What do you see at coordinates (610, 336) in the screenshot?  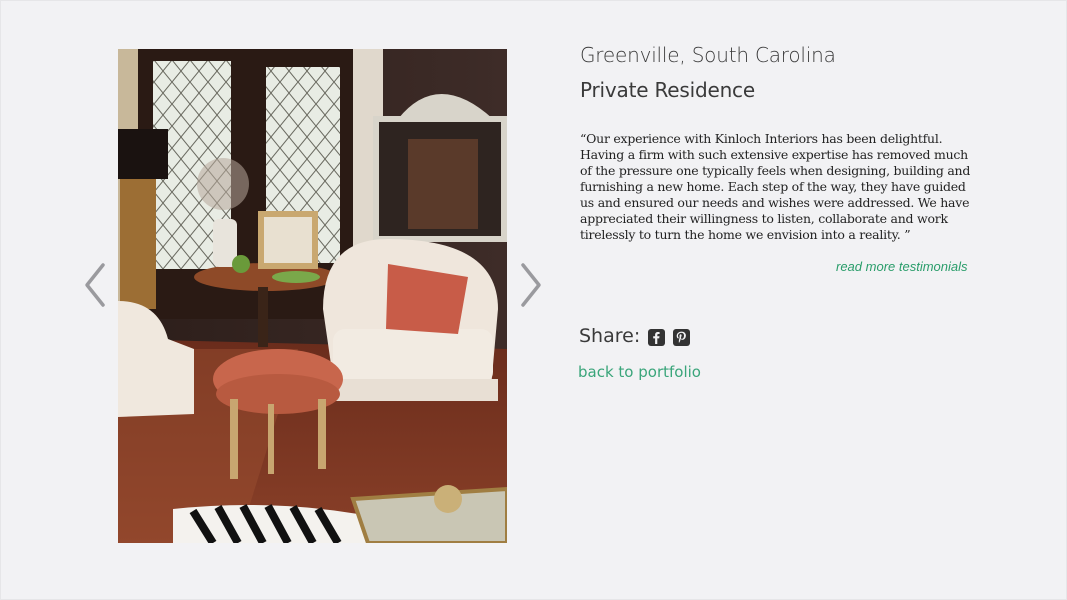 I see `share-label: Share:` at bounding box center [610, 336].